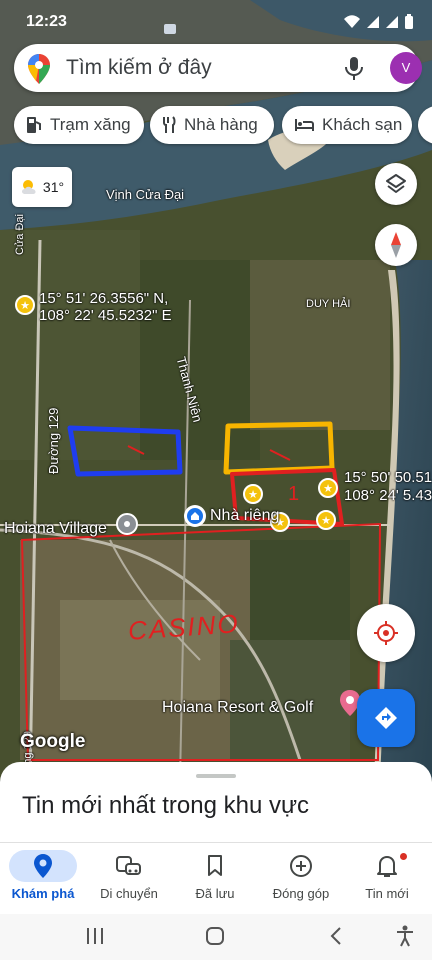 This screenshot has width=432, height=960. I want to click on sheet-drag-handle, so click(216, 776).